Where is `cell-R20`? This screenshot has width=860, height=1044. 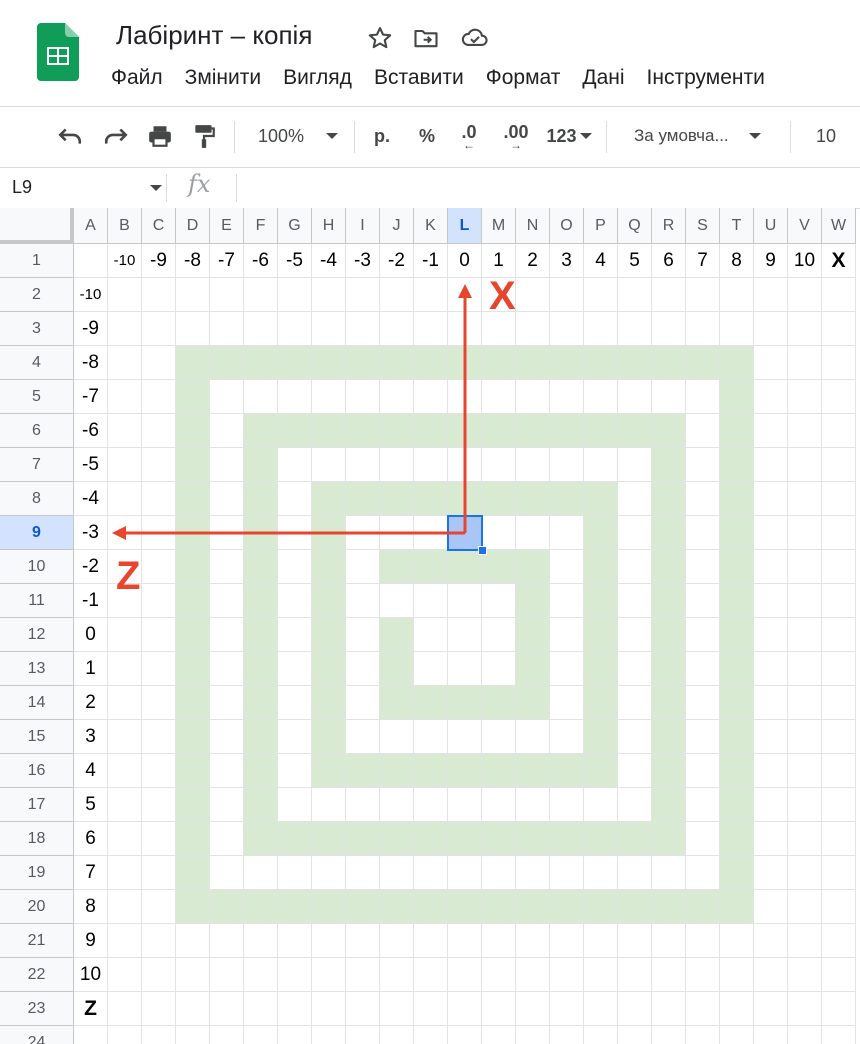 cell-R20 is located at coordinates (669, 907).